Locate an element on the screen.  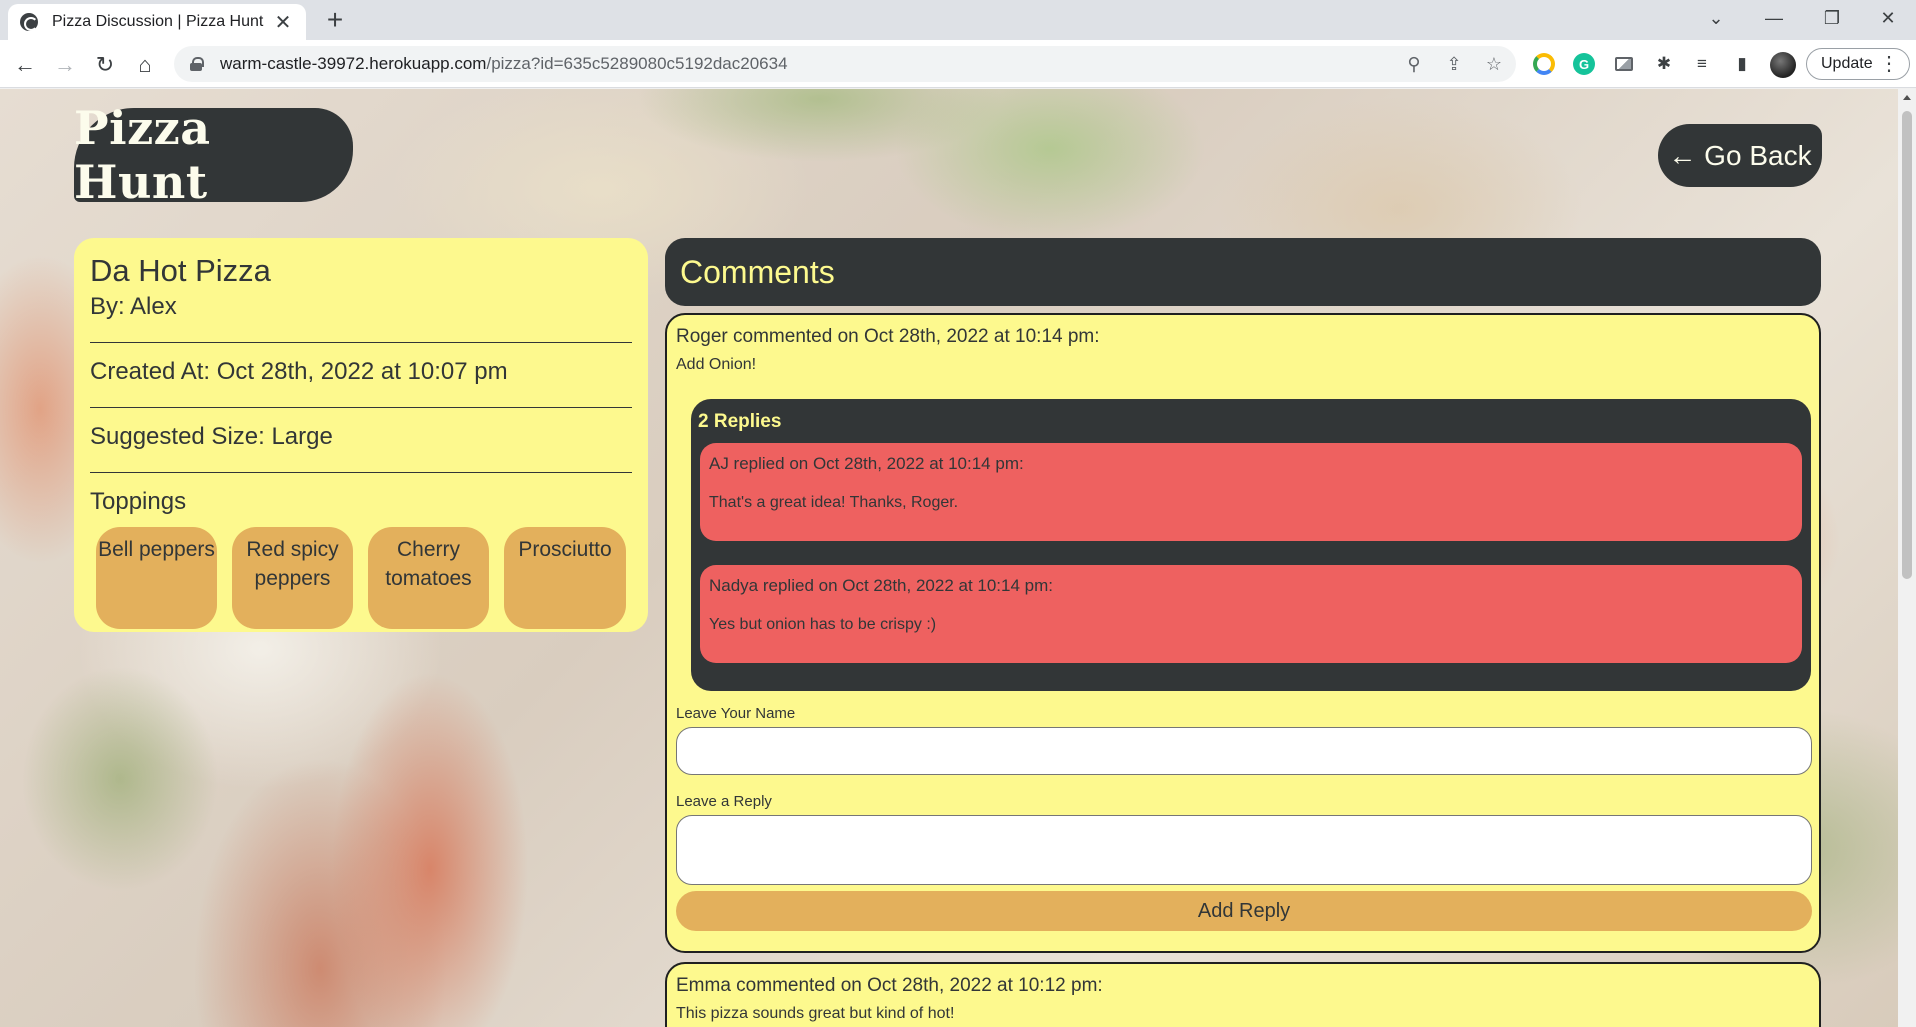
update-button: Update ⋮ is located at coordinates (1858, 64).